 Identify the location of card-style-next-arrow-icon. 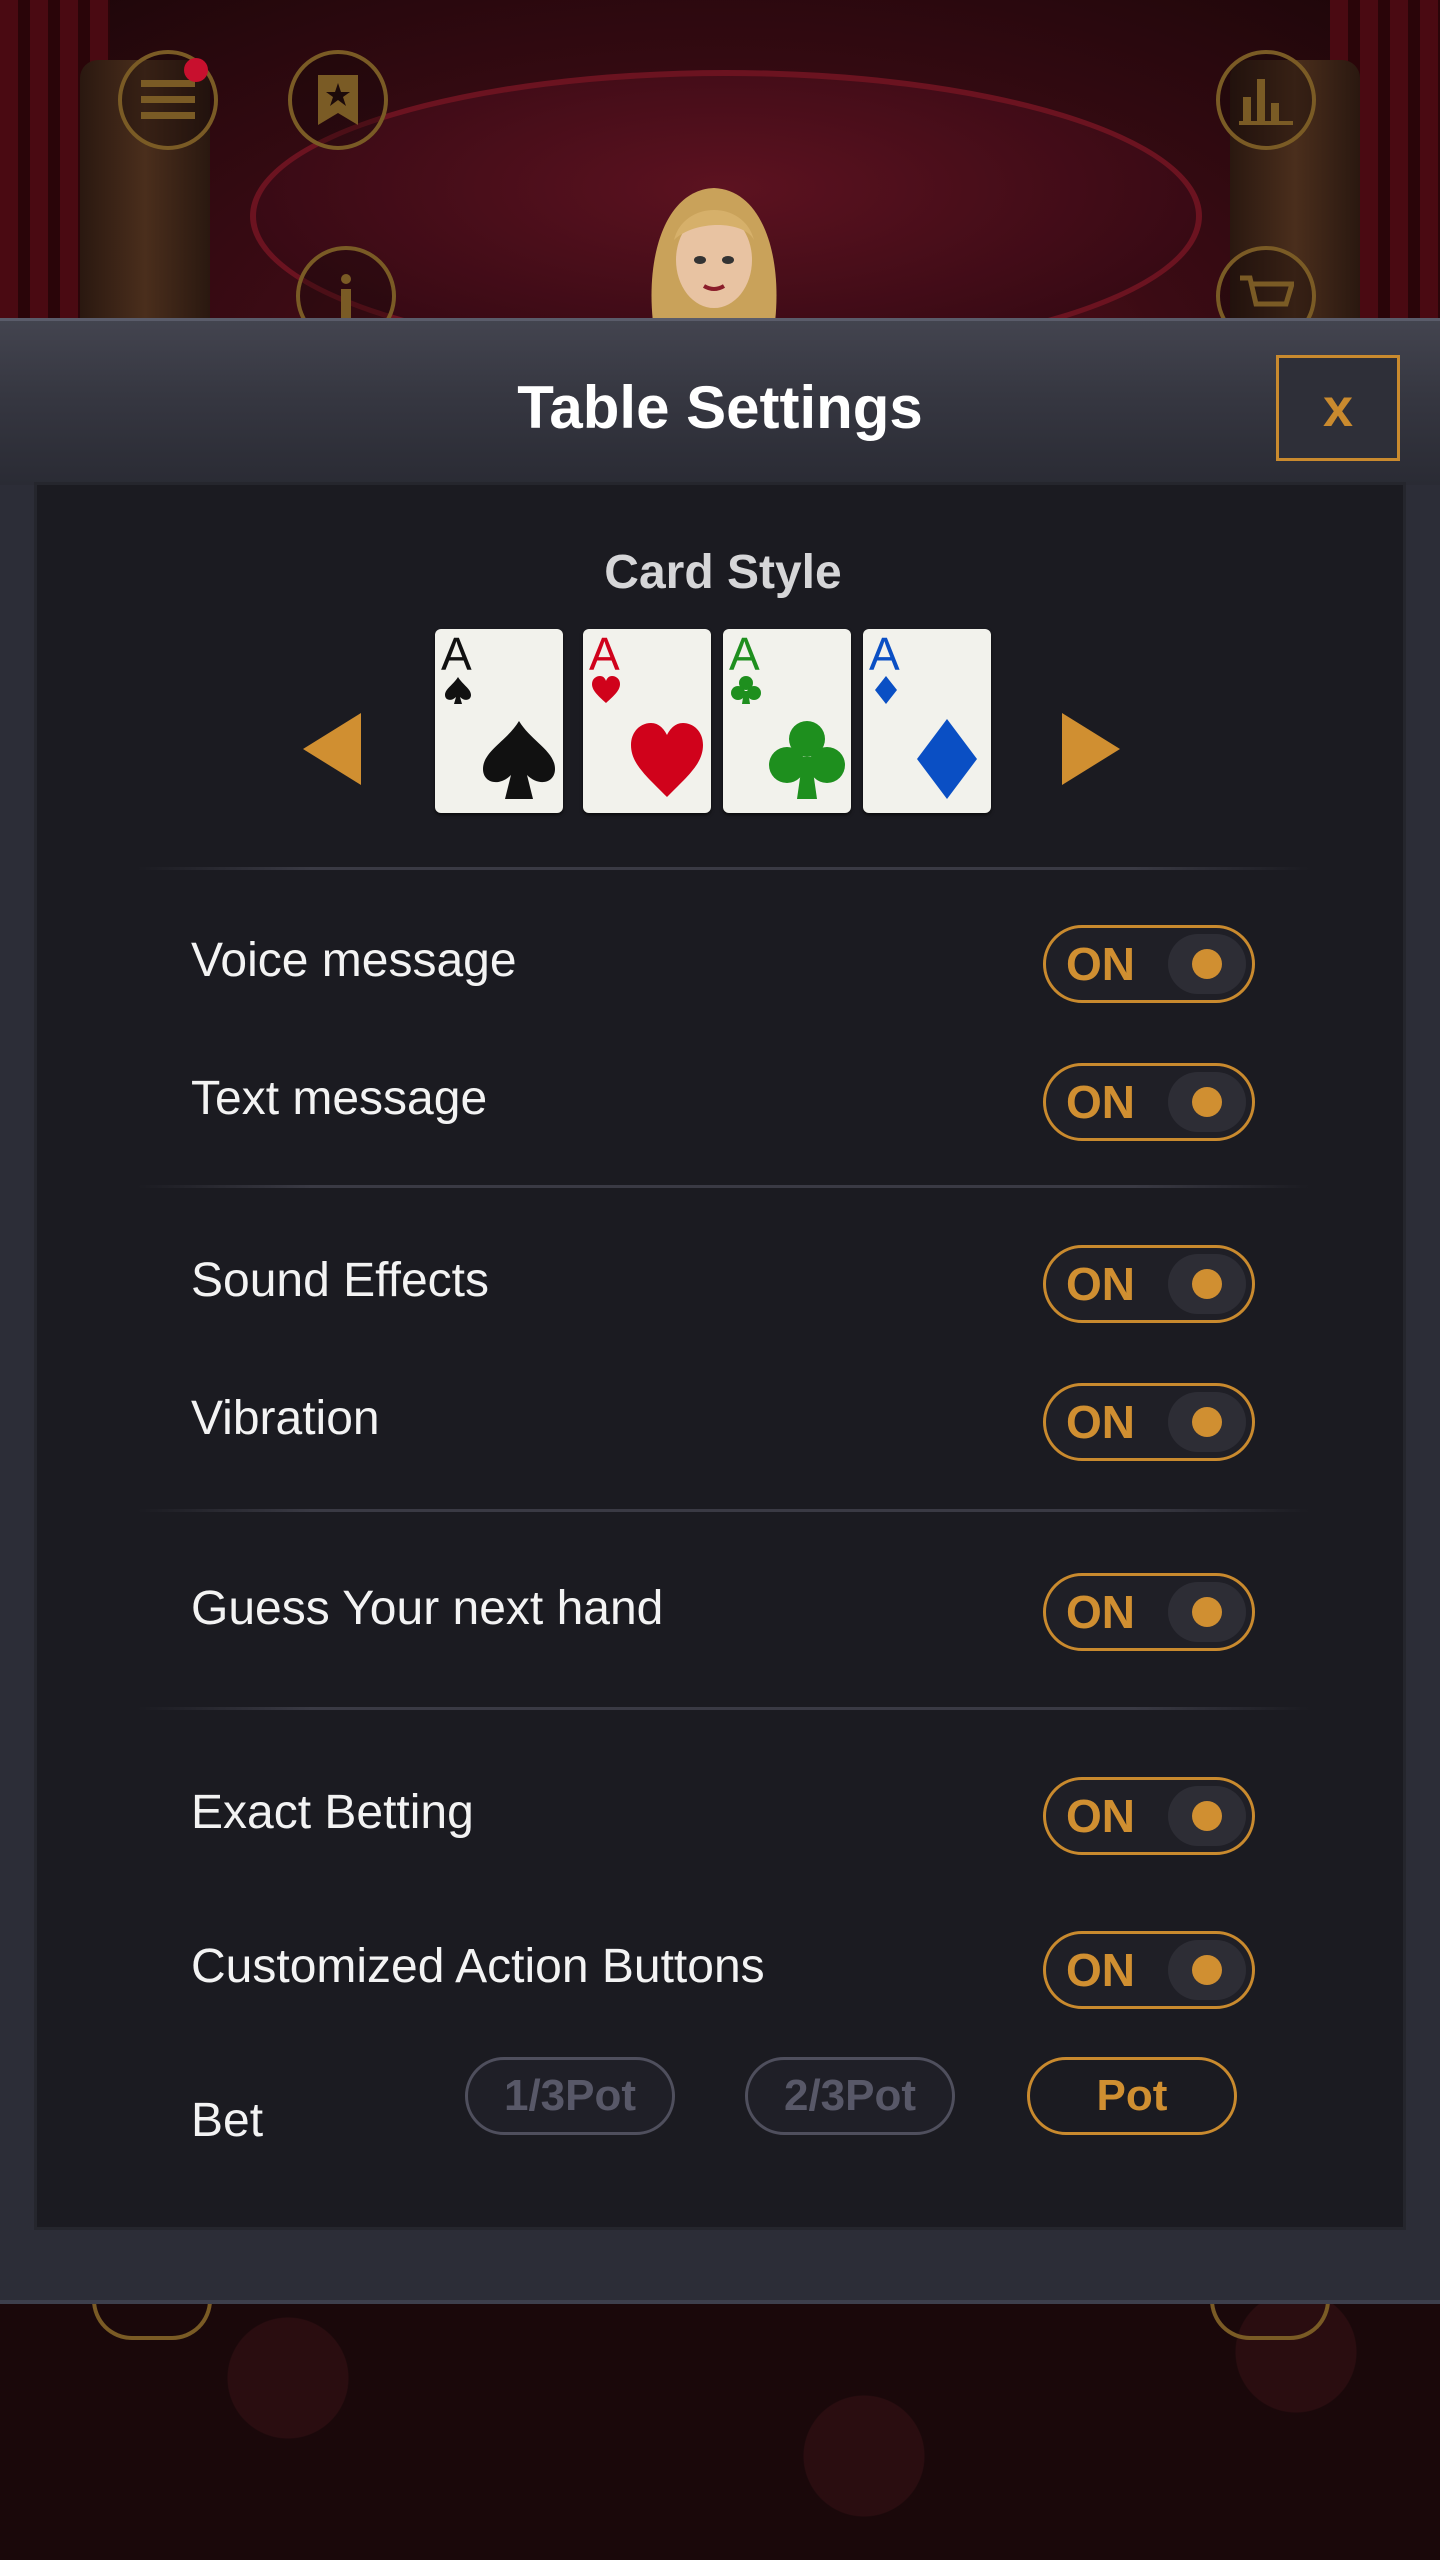
(1091, 749).